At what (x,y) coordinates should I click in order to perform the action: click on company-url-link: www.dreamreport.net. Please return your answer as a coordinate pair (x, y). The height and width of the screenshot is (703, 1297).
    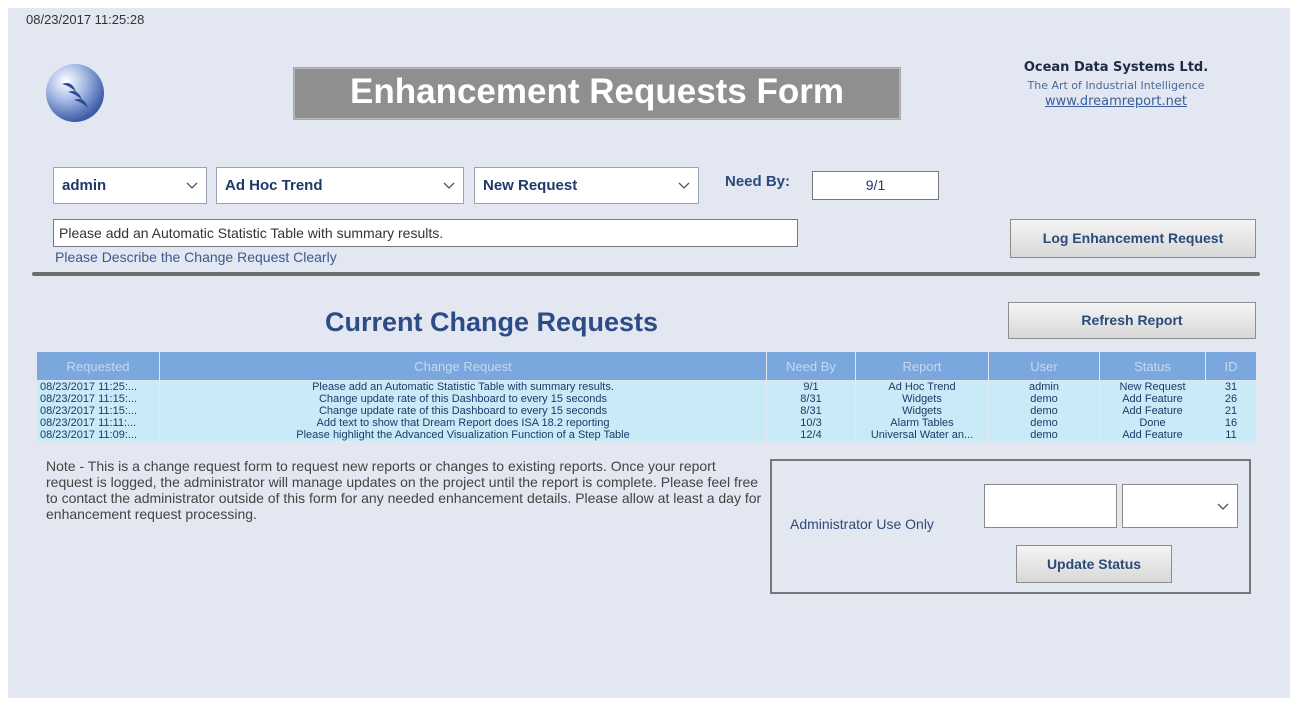
    Looking at the image, I should click on (1116, 101).